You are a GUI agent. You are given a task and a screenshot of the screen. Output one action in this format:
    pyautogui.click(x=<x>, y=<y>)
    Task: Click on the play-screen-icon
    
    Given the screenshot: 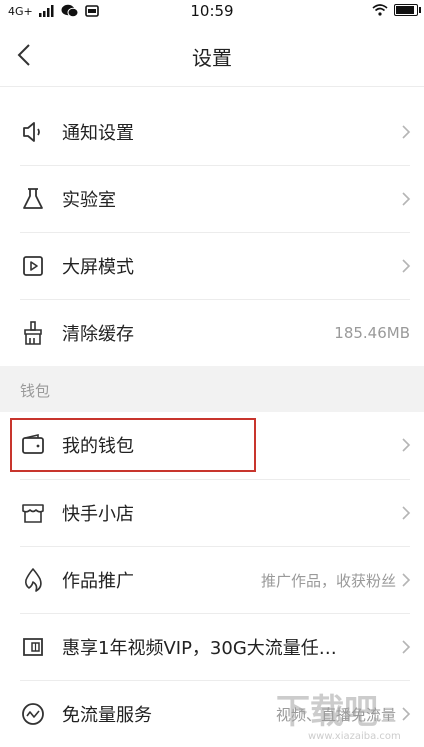 What is the action you would take?
    pyautogui.click(x=33, y=266)
    